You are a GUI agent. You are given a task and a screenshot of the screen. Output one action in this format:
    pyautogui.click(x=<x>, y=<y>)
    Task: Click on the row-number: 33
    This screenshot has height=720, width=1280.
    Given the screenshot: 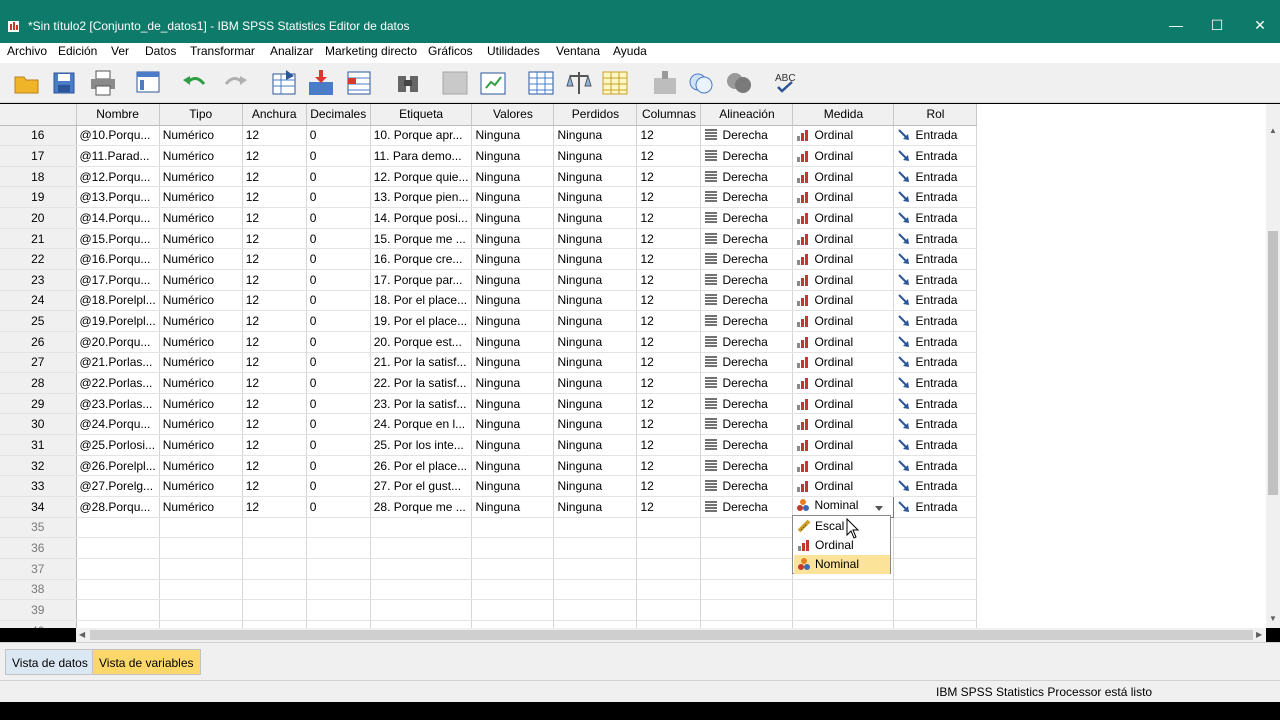 What is the action you would take?
    pyautogui.click(x=38, y=486)
    